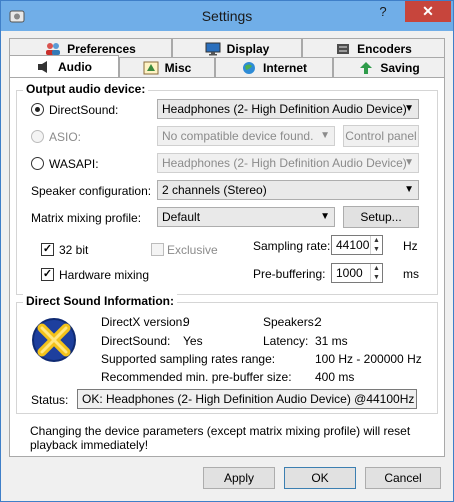 This screenshot has height=502, width=454. Describe the element at coordinates (428, 11) in the screenshot. I see `close-button: ✕` at that location.